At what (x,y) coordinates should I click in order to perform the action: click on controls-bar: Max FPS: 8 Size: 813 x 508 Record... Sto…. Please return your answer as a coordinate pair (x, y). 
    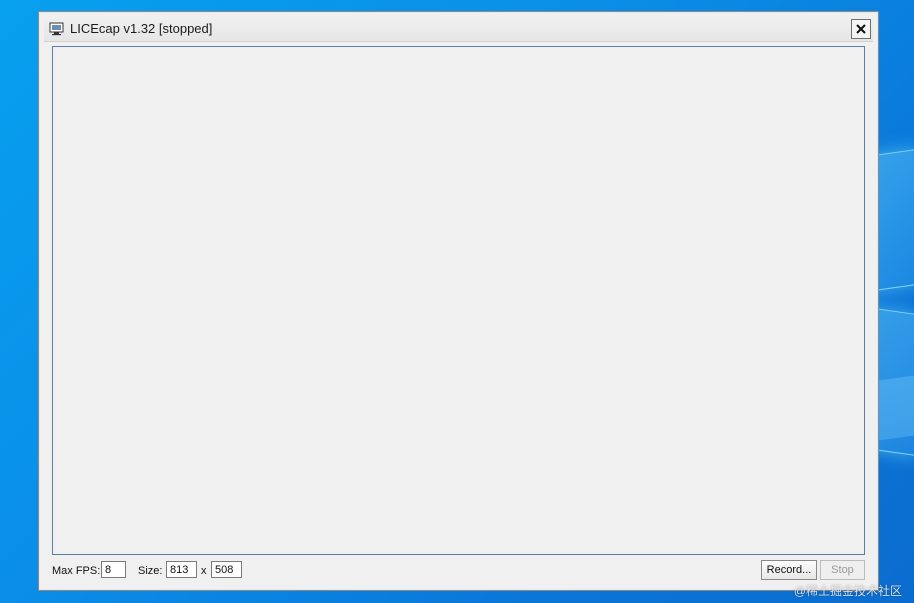
    Looking at the image, I should click on (458, 571).